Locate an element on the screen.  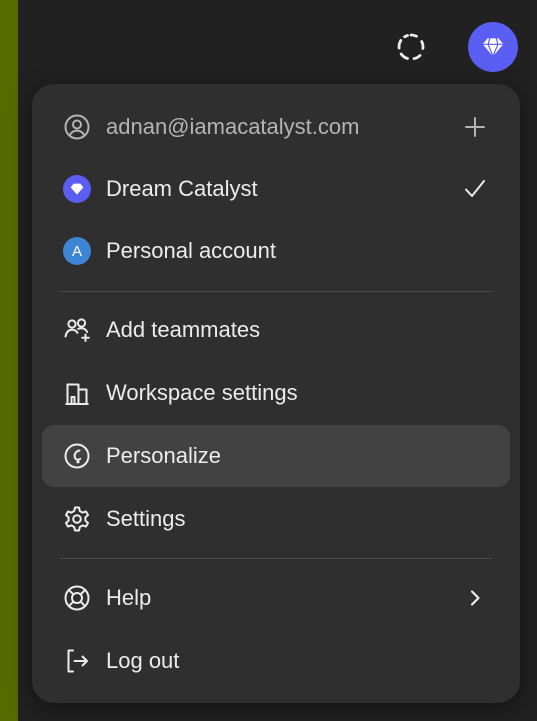
help-item: Help is located at coordinates (276, 598).